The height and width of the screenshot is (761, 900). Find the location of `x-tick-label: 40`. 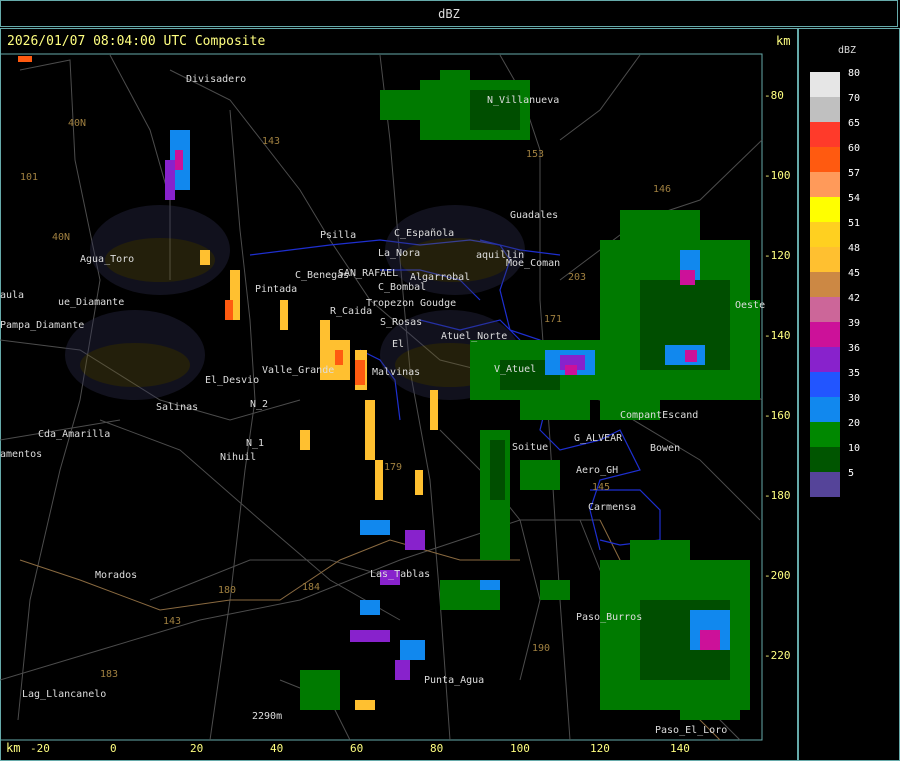

x-tick-label: 40 is located at coordinates (276, 748).